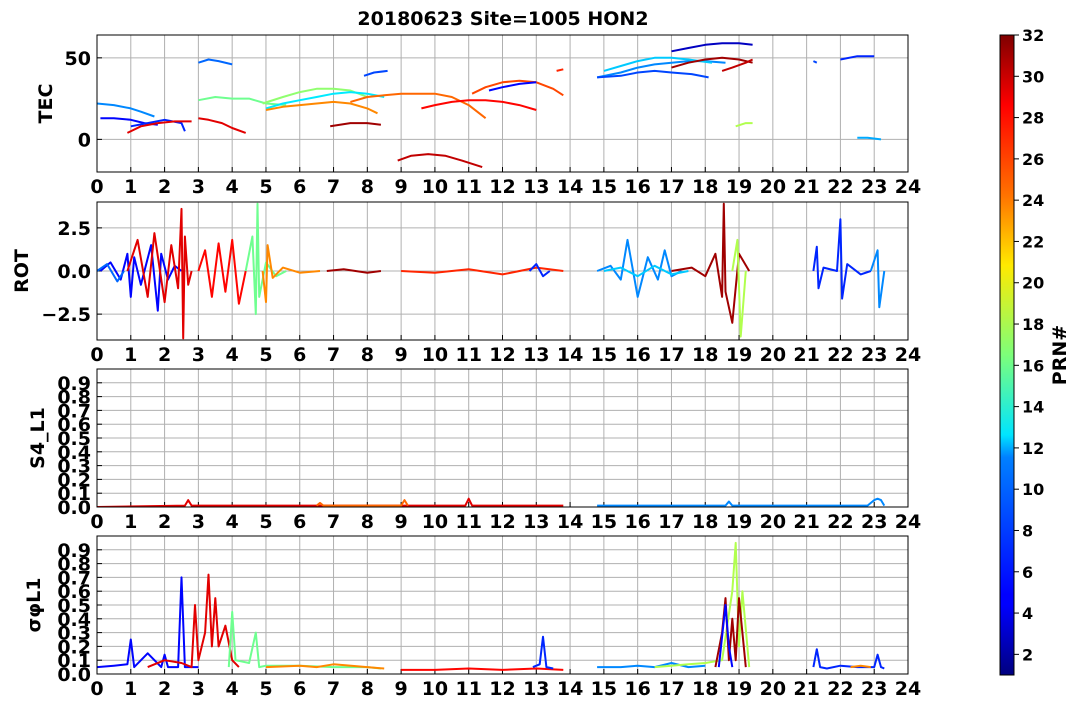 The width and height of the screenshot is (1077, 709). I want to click on colorbar-tick-label: 8, so click(1027, 530).